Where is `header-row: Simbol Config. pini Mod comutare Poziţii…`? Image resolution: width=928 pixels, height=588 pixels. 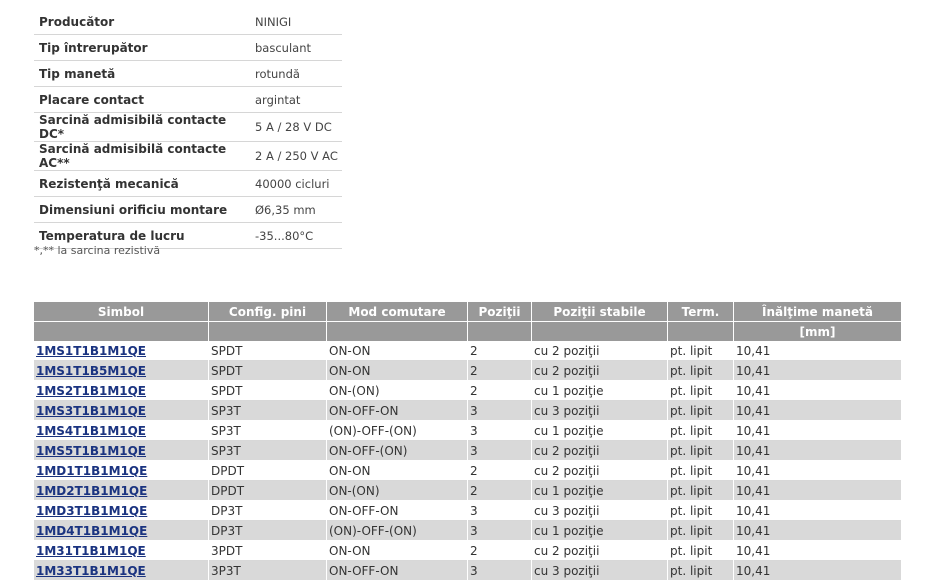 header-row: Simbol Config. pini Mod comutare Poziţii… is located at coordinates (467, 311).